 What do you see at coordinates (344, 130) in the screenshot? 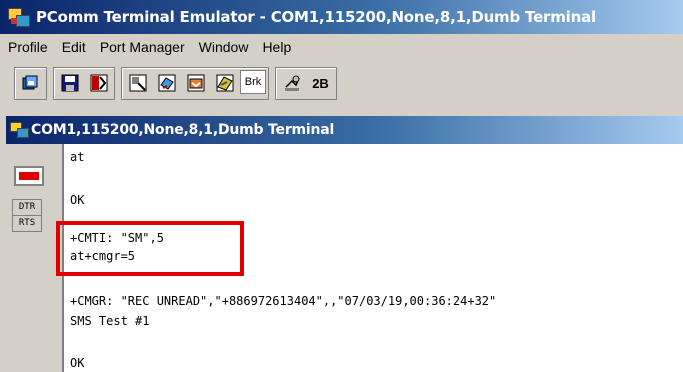
I see `terminal-titlebar: COM1,115200,None,8,1,Dumb Terminal` at bounding box center [344, 130].